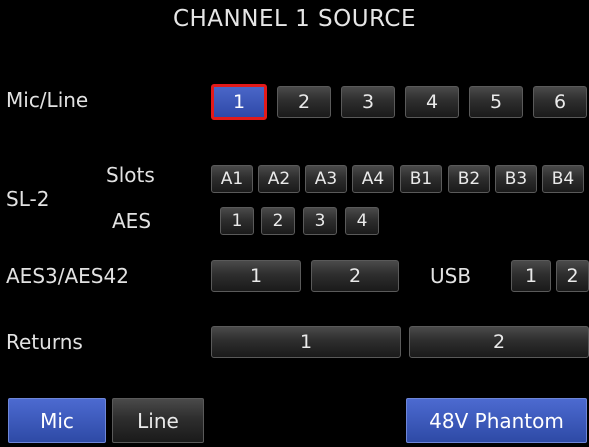  What do you see at coordinates (237, 221) in the screenshot?
I see `aes-button-1: 1` at bounding box center [237, 221].